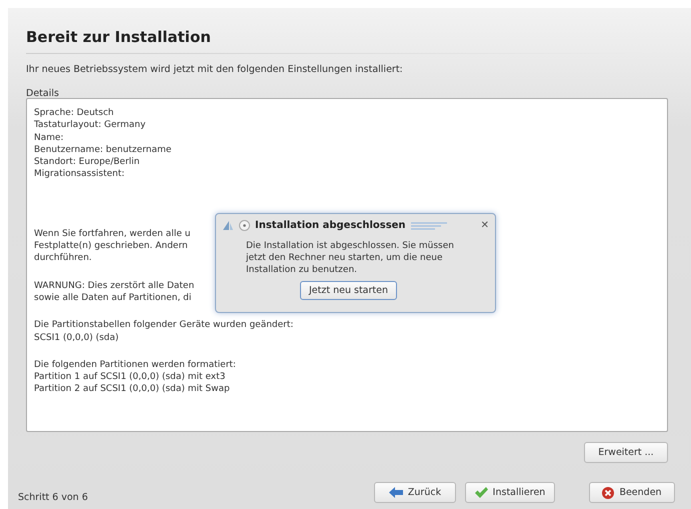 This screenshot has height=509, width=691. Describe the element at coordinates (415, 492) in the screenshot. I see `back-button: Zurück` at that location.